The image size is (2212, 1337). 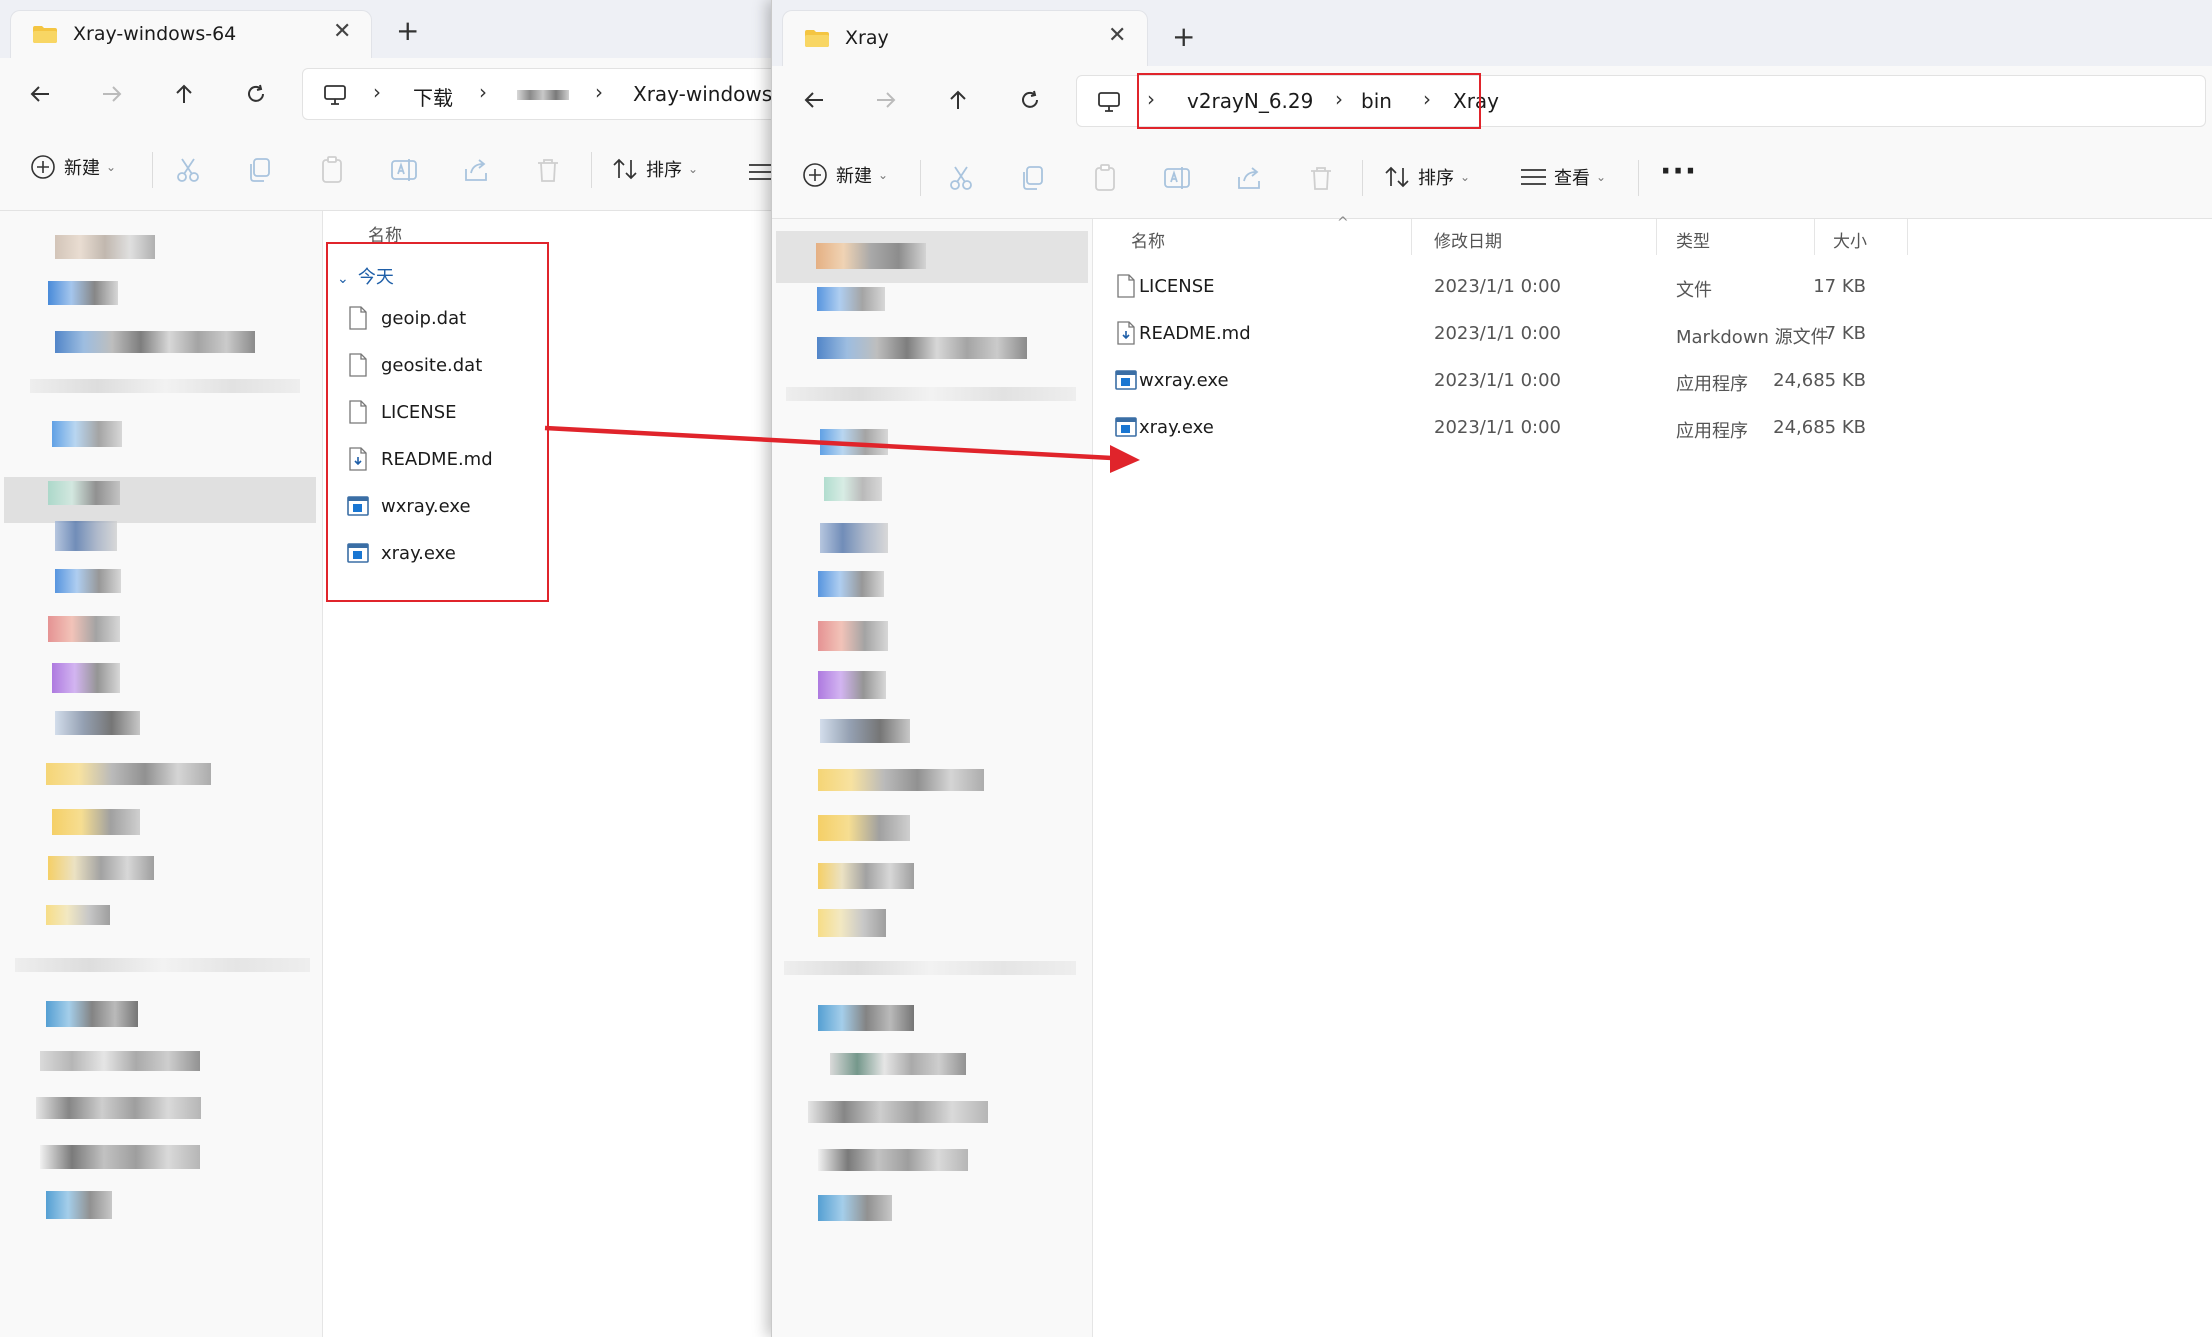 I want to click on group-header-today: ⌄ 今天, so click(x=365, y=276).